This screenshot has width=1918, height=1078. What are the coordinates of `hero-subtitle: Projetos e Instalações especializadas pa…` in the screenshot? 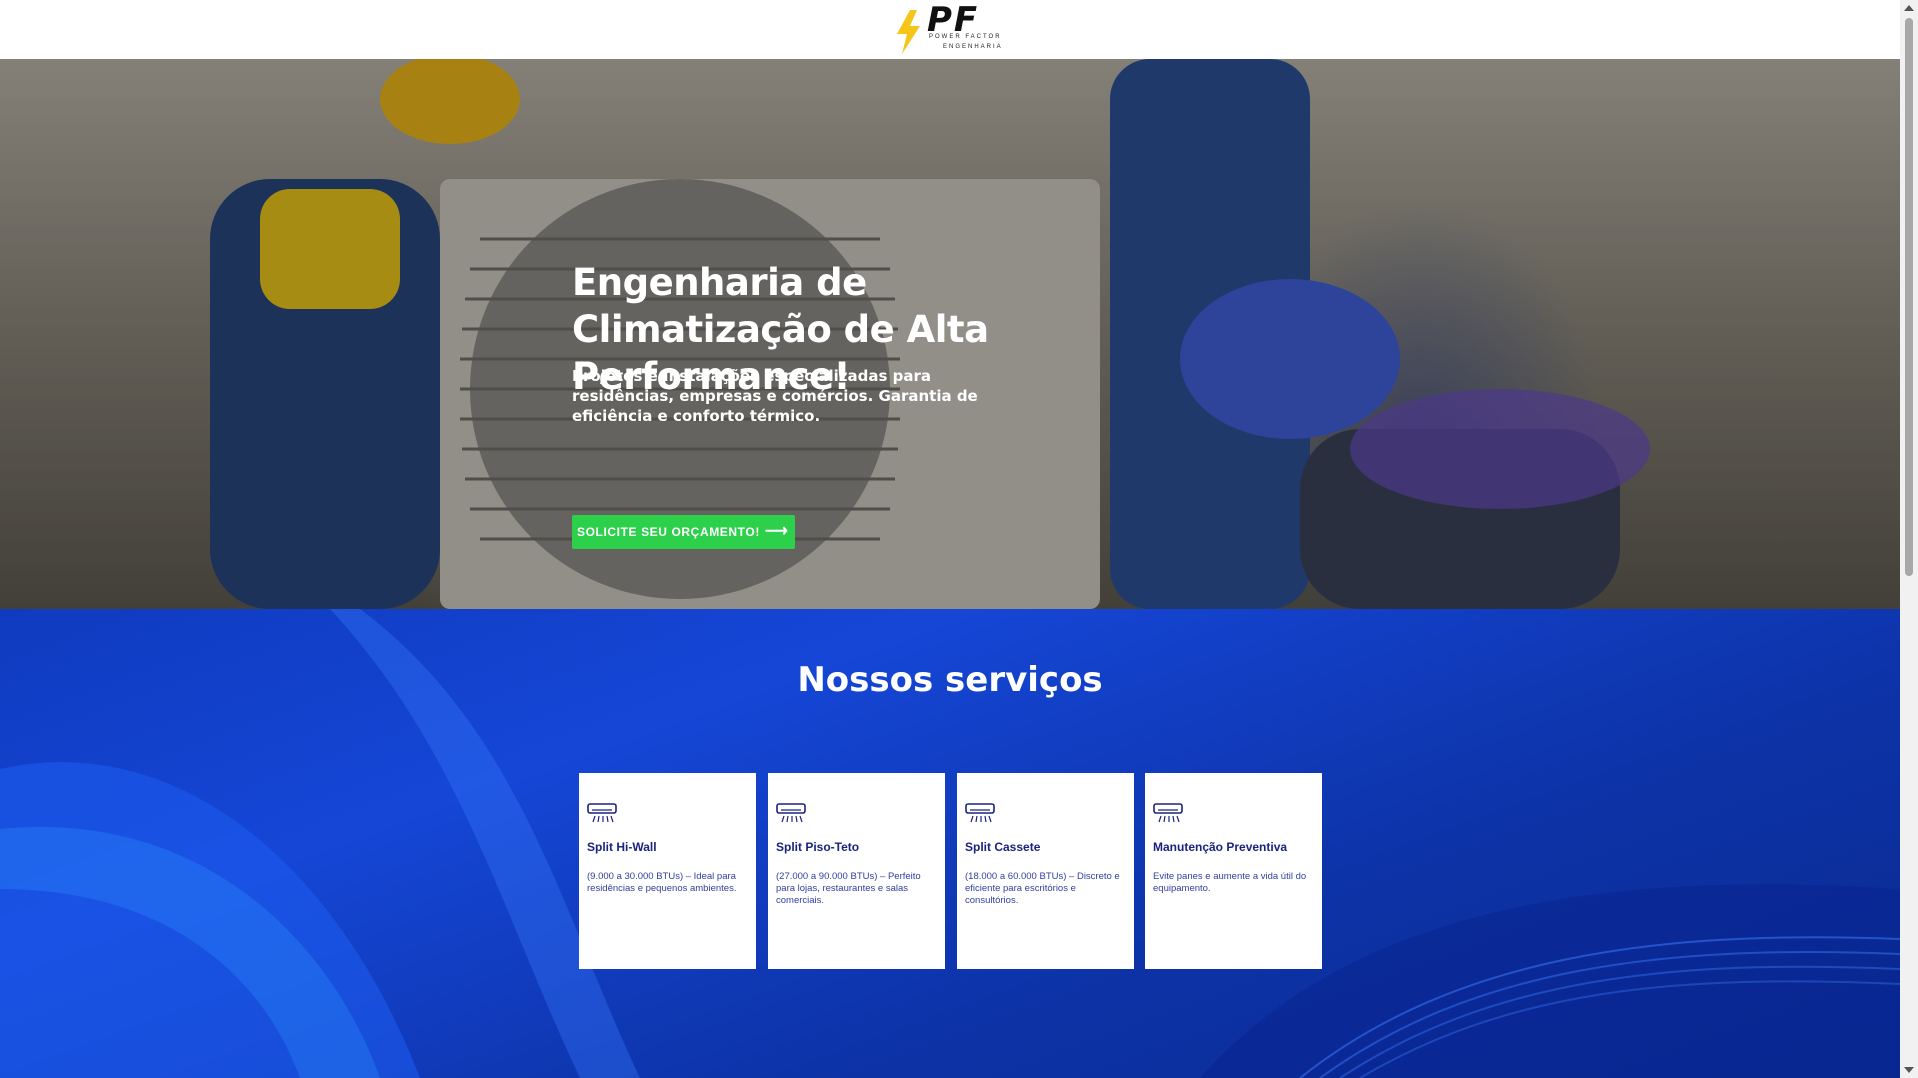 It's located at (775, 396).